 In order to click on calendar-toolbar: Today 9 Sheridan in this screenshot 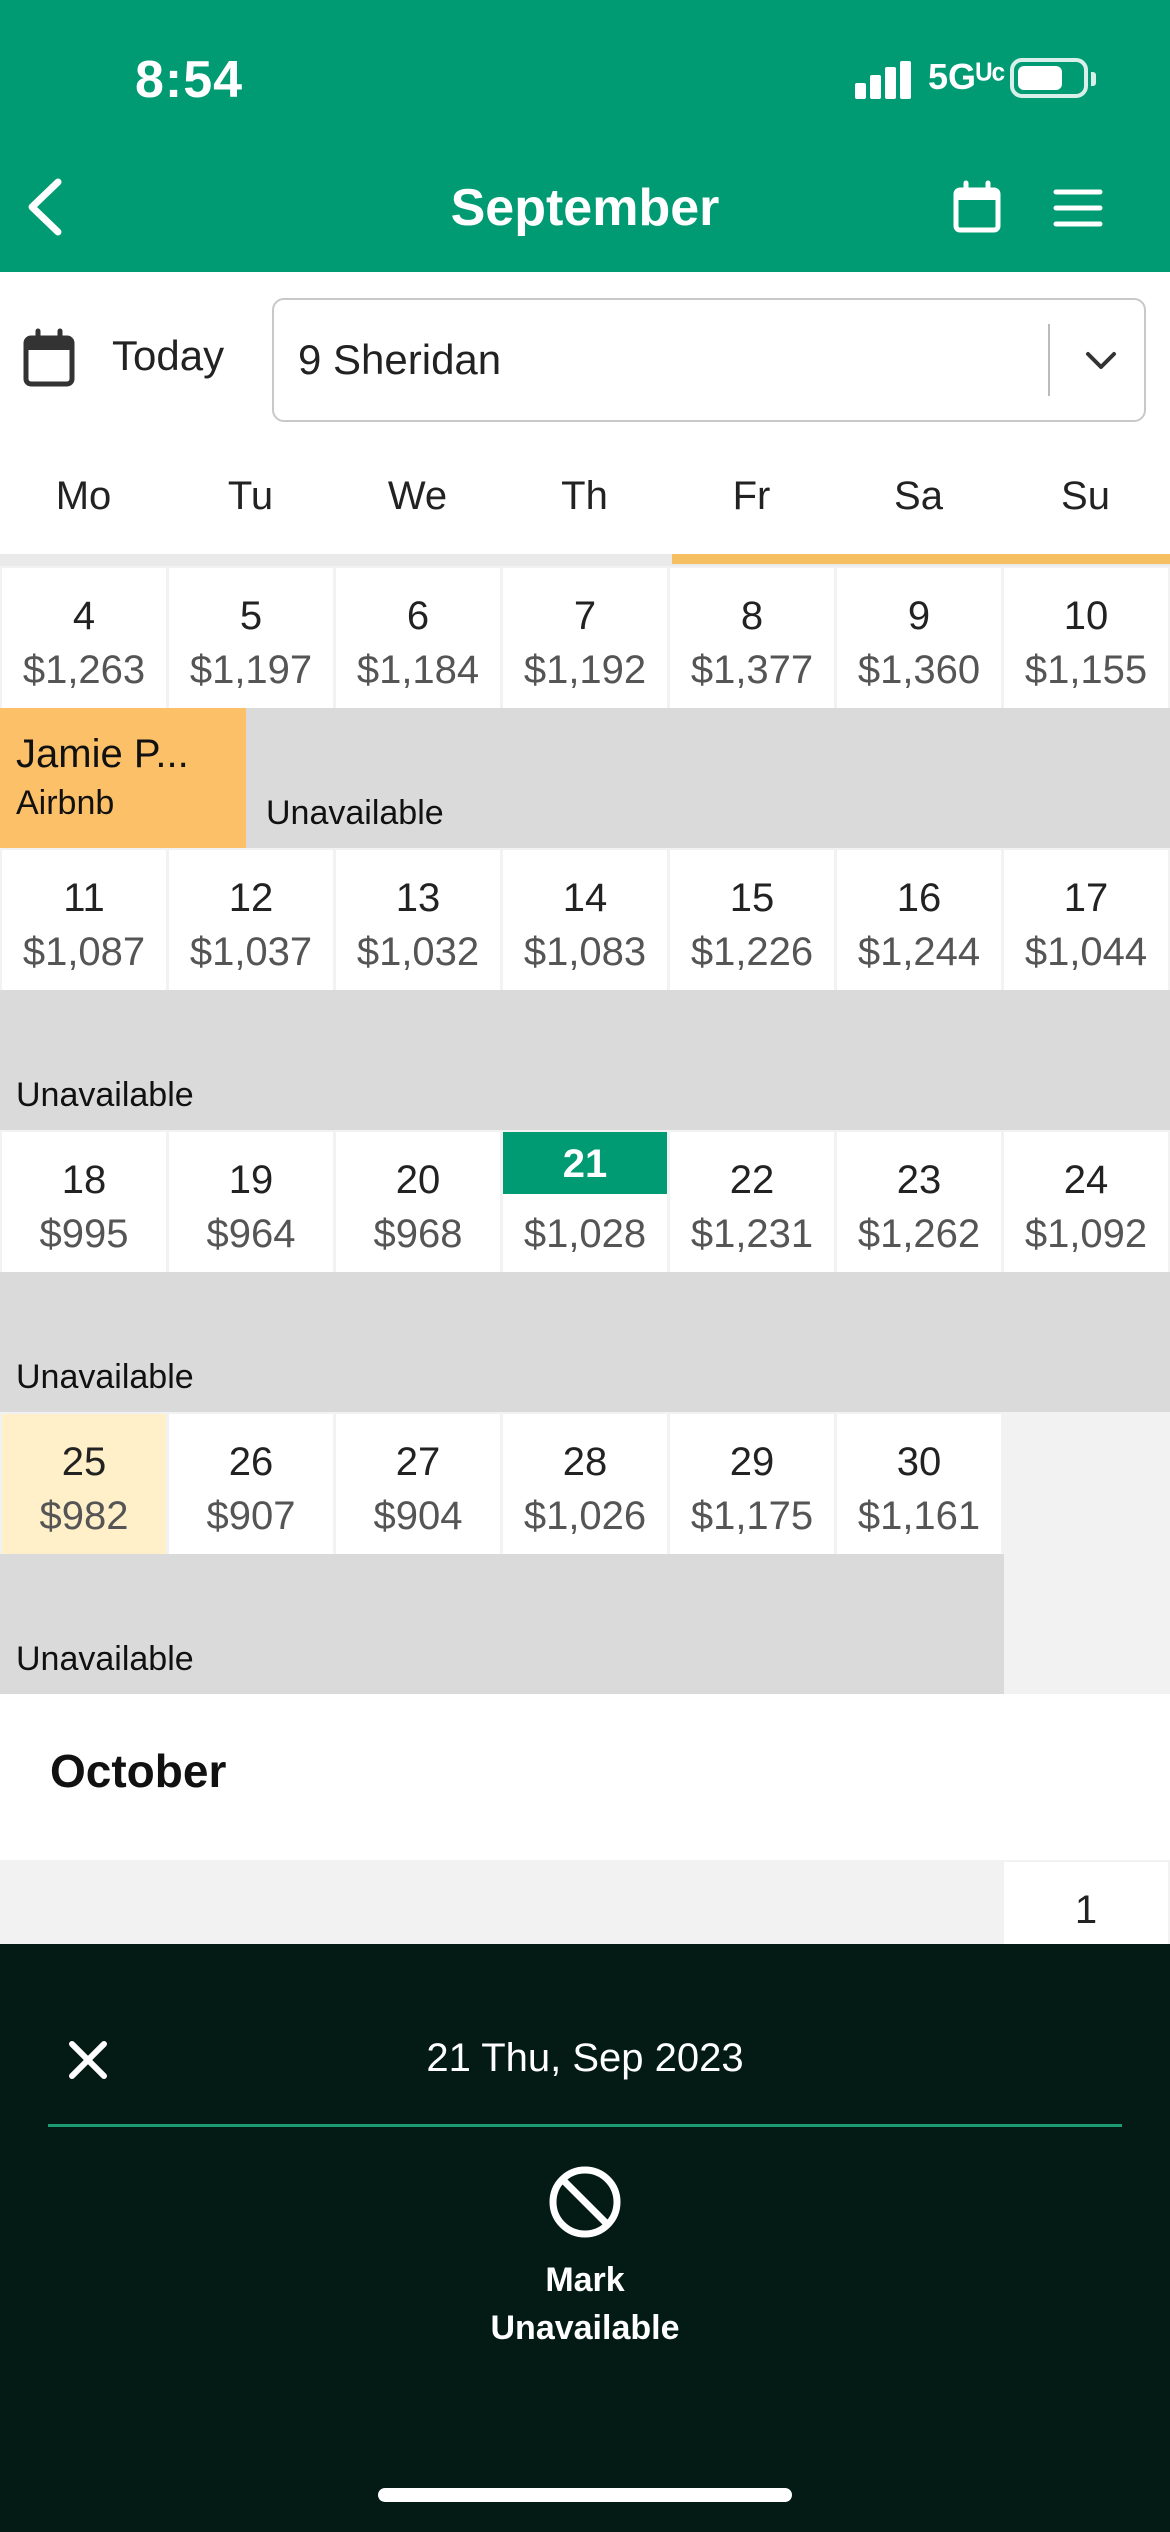, I will do `click(585, 358)`.